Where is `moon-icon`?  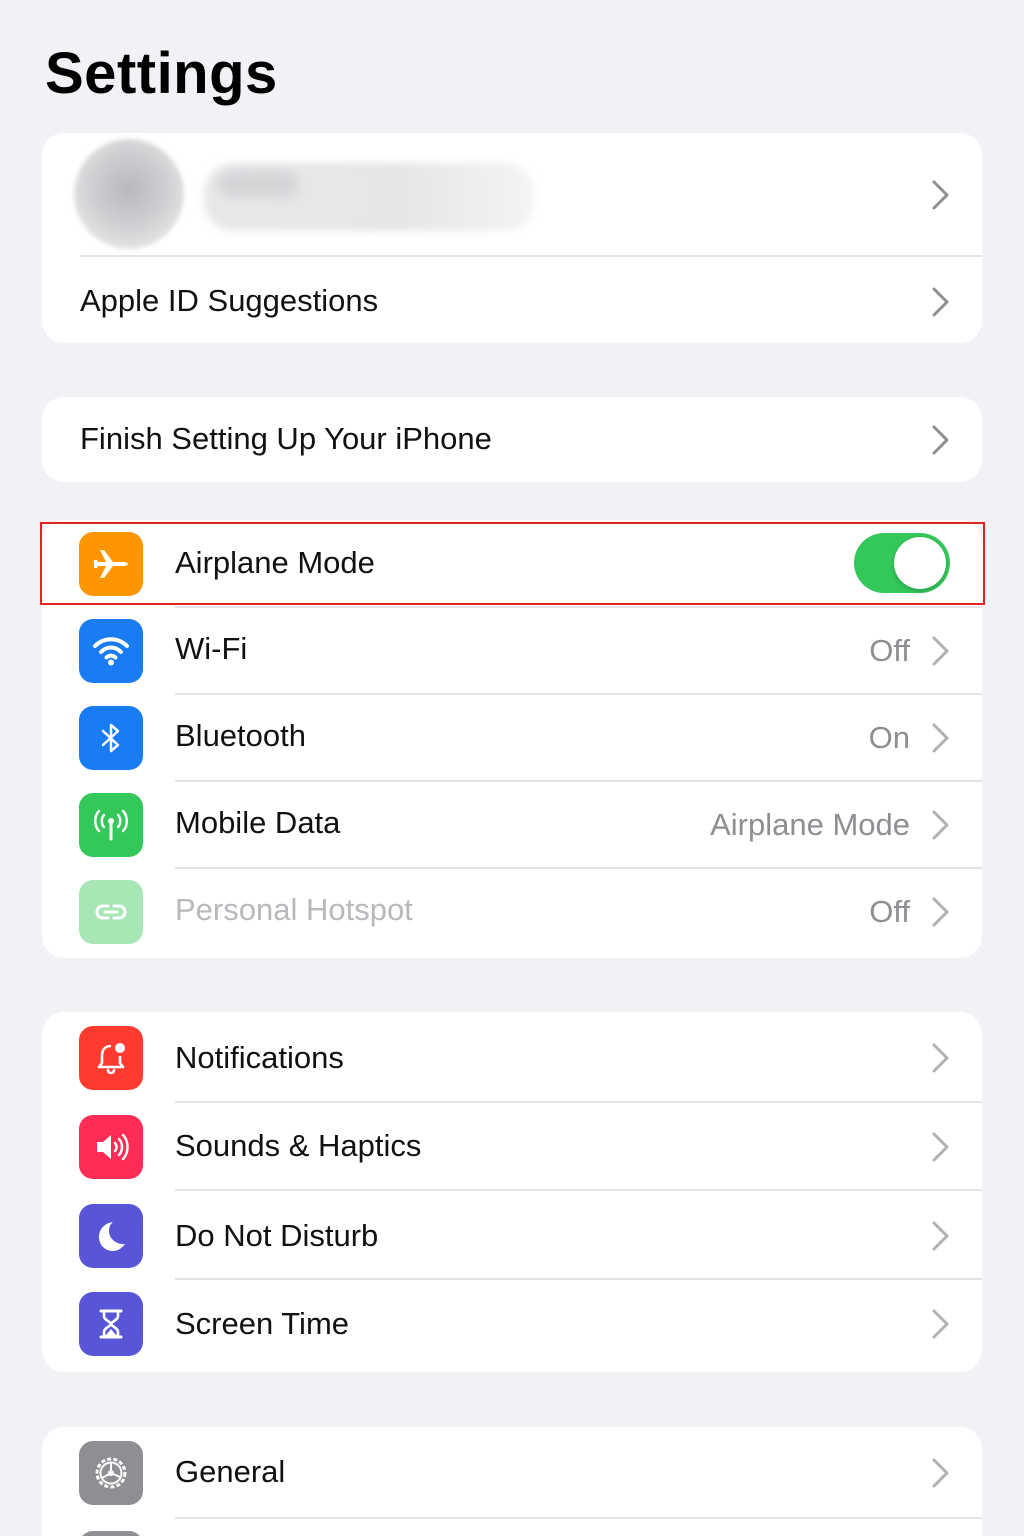
moon-icon is located at coordinates (111, 1236).